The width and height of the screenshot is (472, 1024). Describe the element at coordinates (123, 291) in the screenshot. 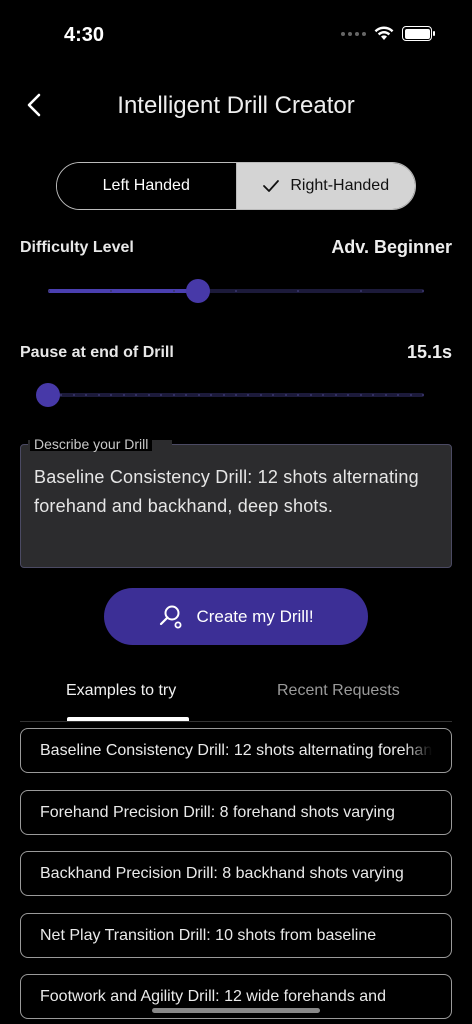

I see `slider-track-fill` at that location.